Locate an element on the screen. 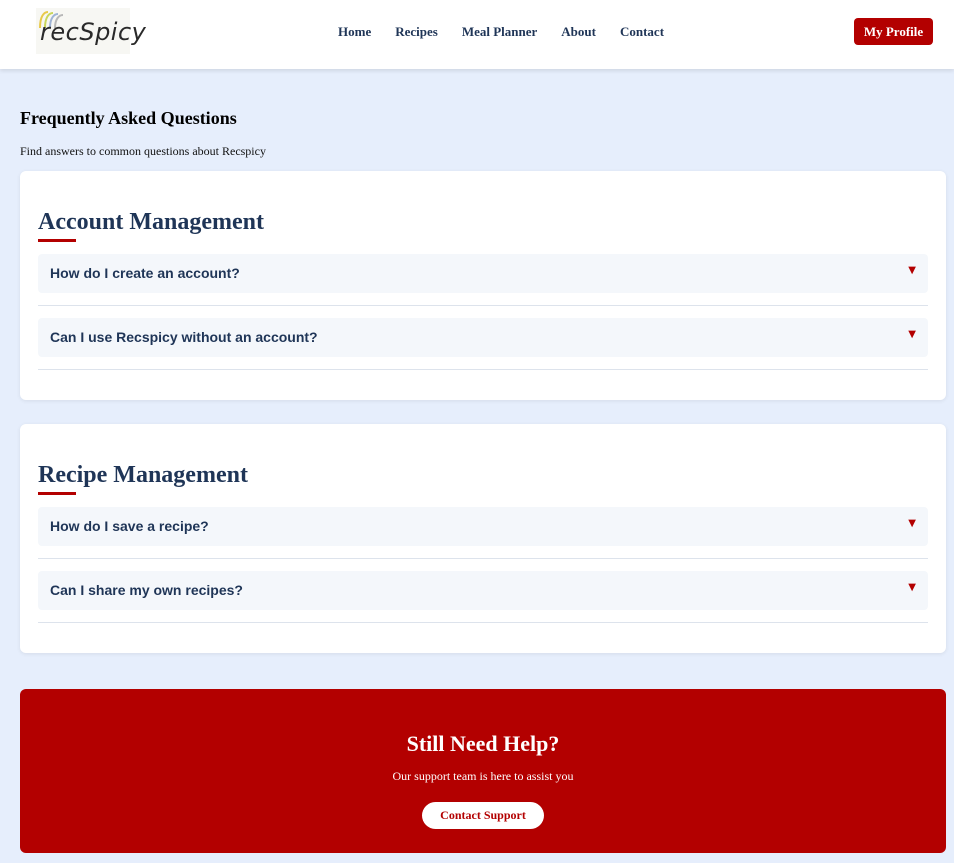 The width and height of the screenshot is (954, 863). faq-item: Can I share my own recipes? ▼ is located at coordinates (483, 597).